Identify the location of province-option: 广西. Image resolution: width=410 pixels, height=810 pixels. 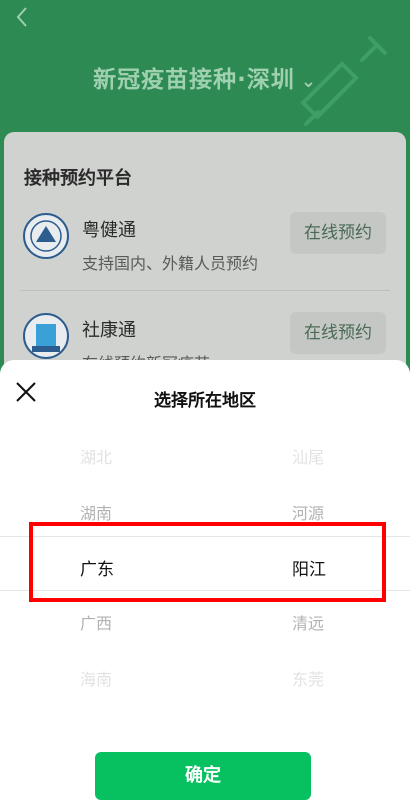
(96, 622).